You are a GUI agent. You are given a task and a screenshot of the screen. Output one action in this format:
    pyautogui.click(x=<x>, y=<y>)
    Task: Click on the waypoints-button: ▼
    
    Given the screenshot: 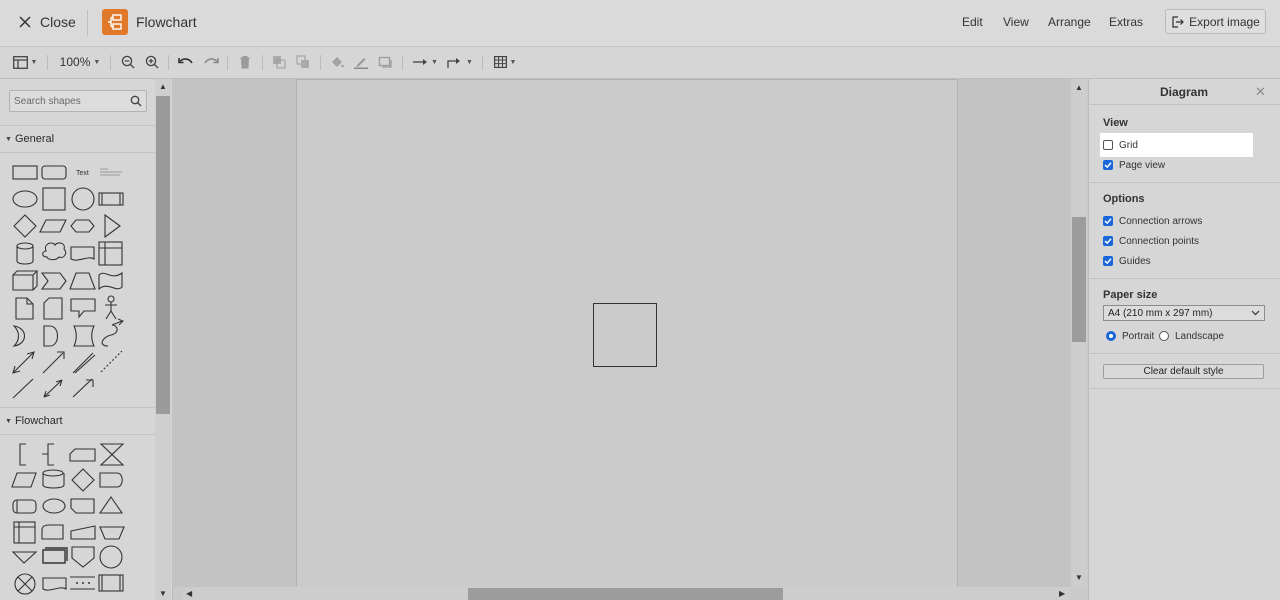 What is the action you would take?
    pyautogui.click(x=460, y=62)
    